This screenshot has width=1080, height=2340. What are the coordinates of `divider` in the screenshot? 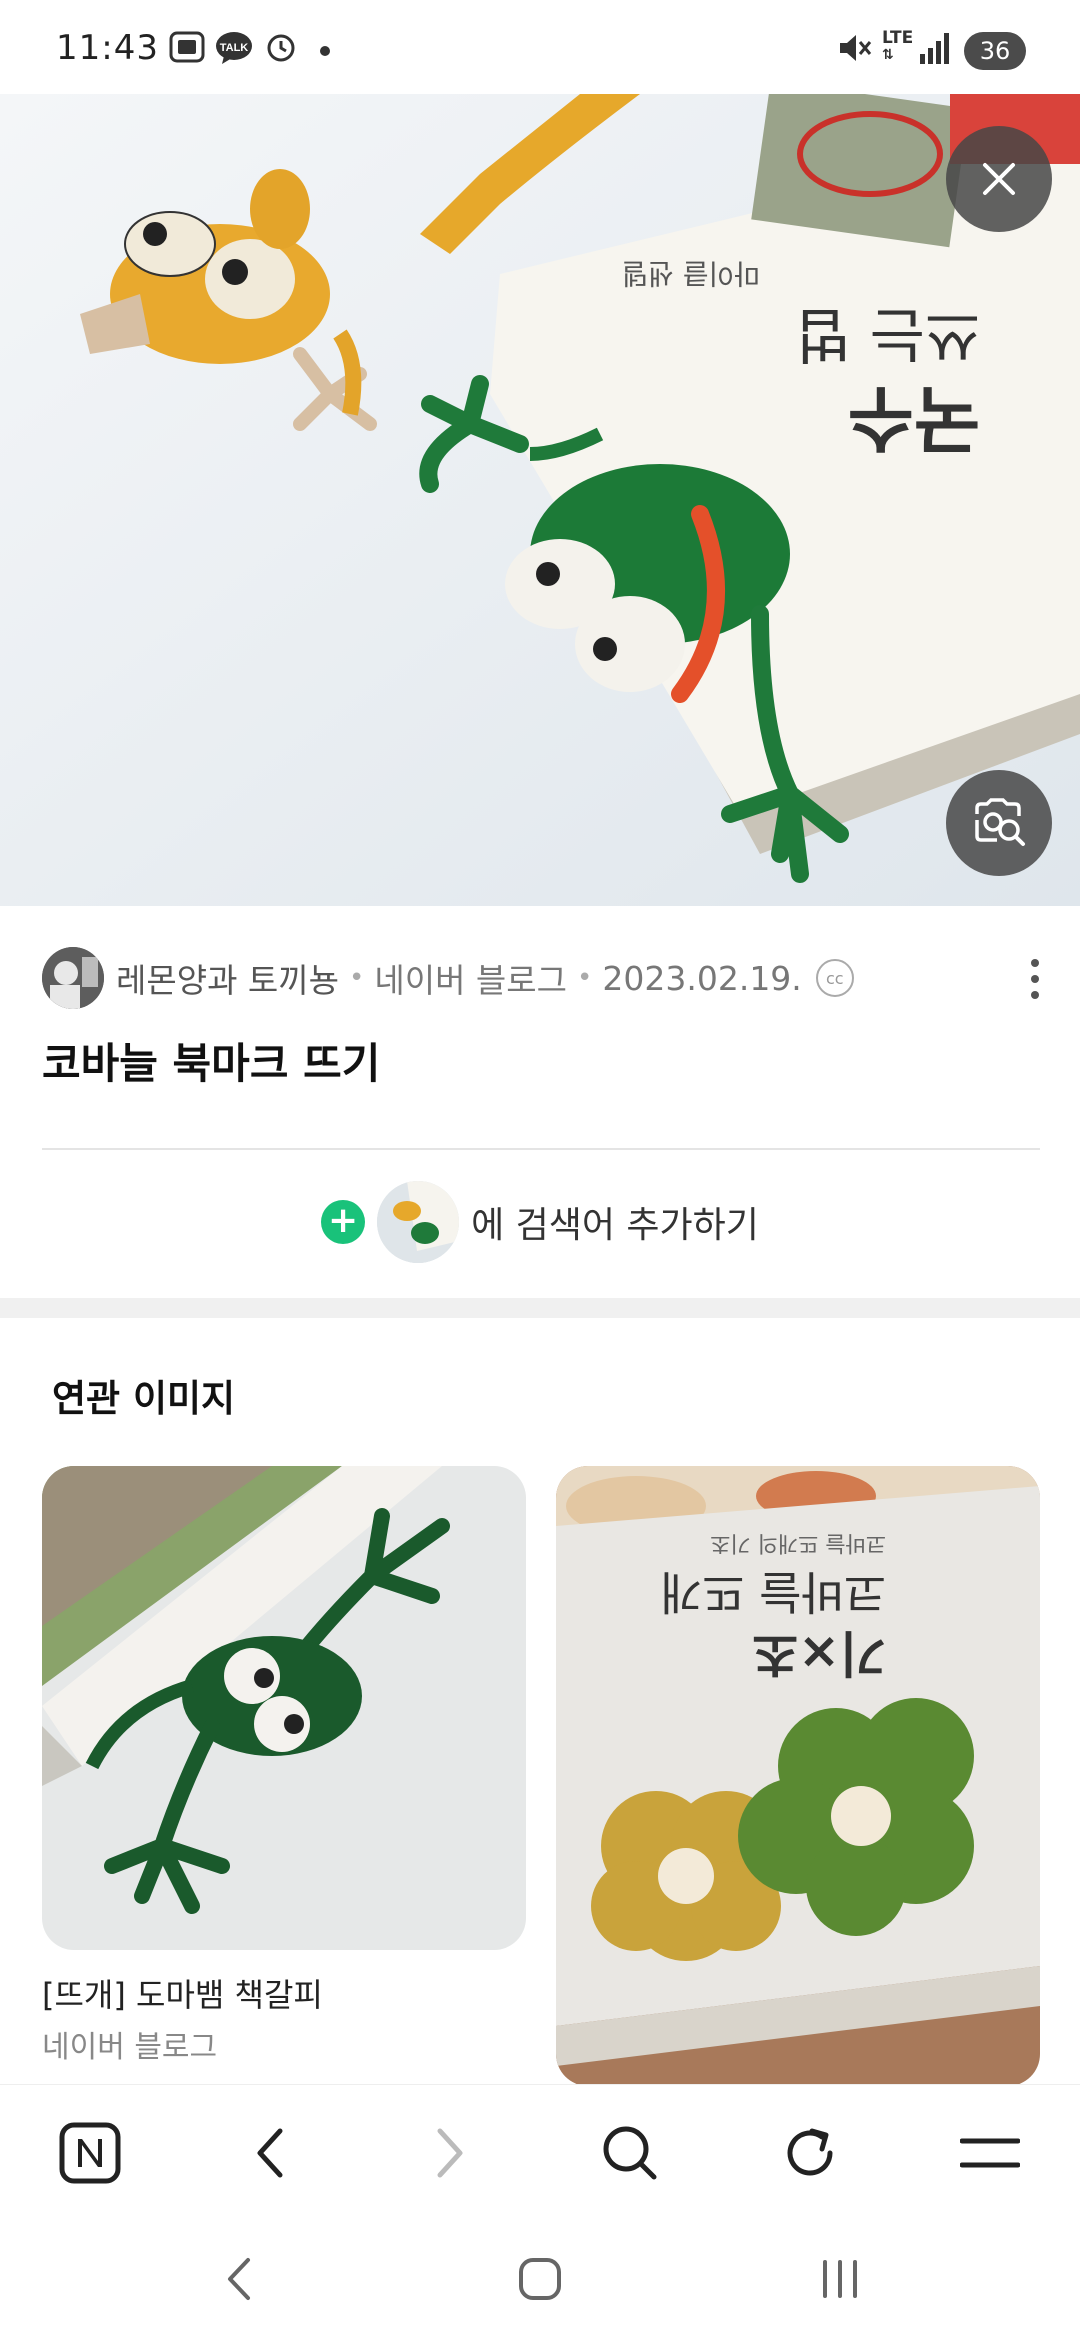 It's located at (541, 1149).